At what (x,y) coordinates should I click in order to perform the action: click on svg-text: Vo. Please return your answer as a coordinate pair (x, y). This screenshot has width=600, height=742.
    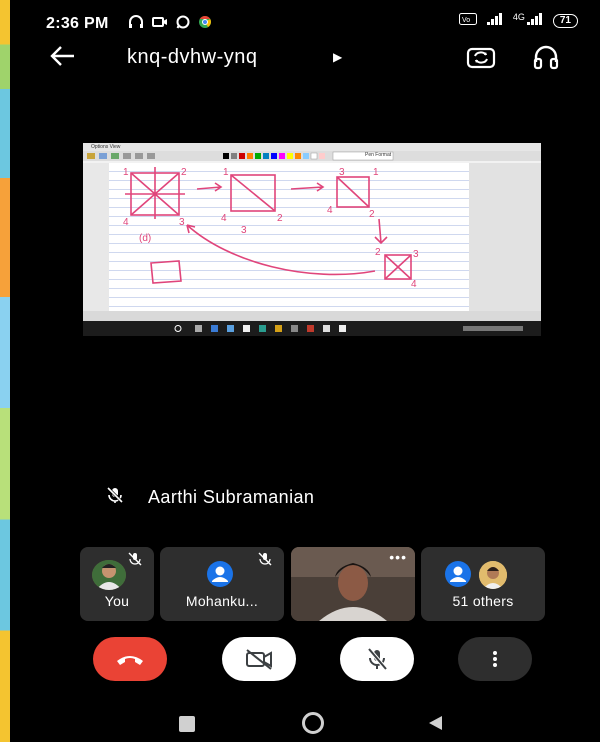
    Looking at the image, I should click on (466, 20).